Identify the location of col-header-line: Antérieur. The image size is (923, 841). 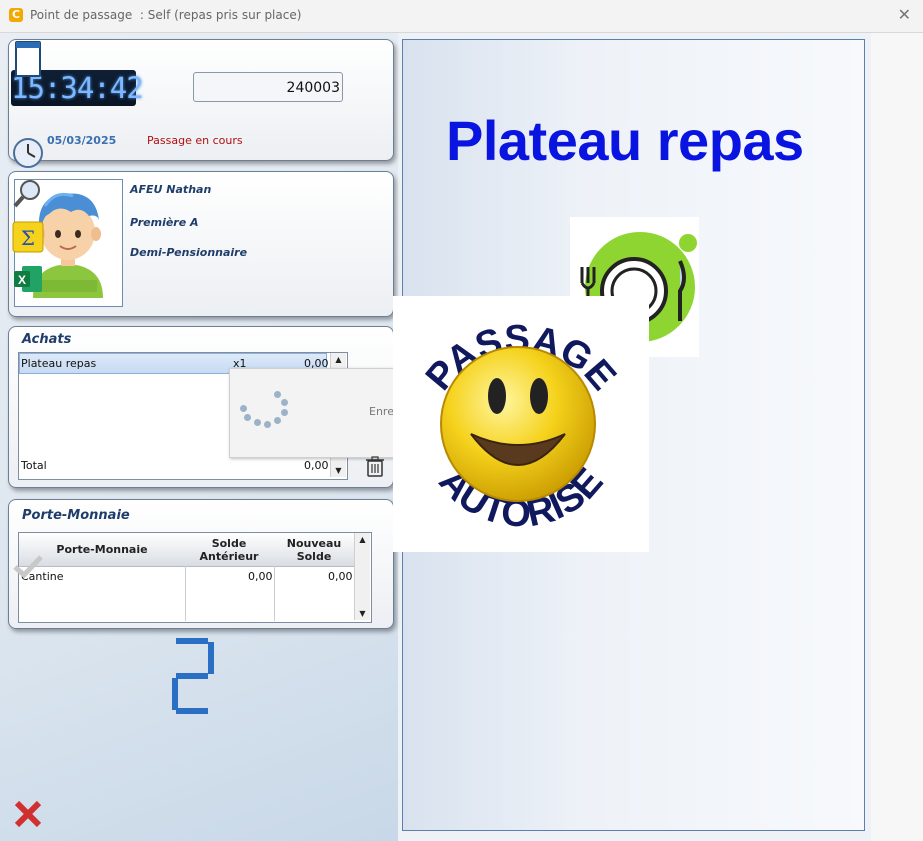
(229, 556).